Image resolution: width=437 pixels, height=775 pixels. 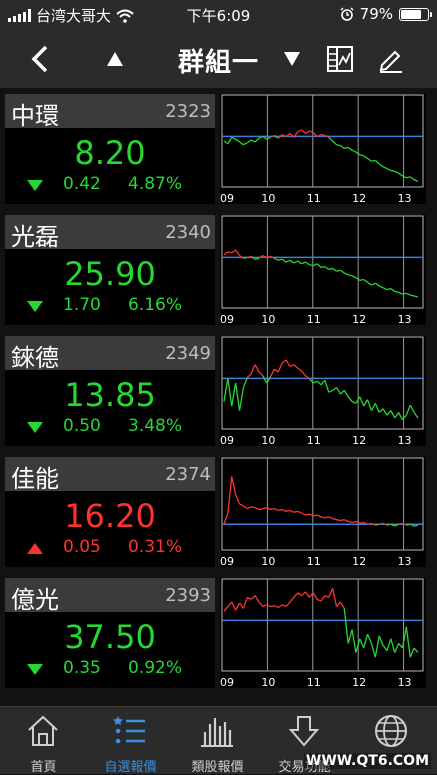 What do you see at coordinates (110, 233) in the screenshot?
I see `name-bar: 光磊 2340` at bounding box center [110, 233].